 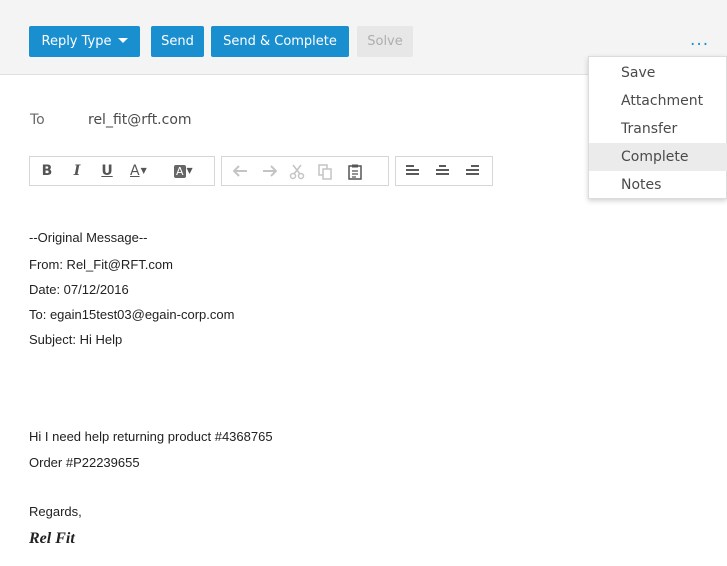 I want to click on send-and-complete-button: Send & Complete, so click(x=280, y=41).